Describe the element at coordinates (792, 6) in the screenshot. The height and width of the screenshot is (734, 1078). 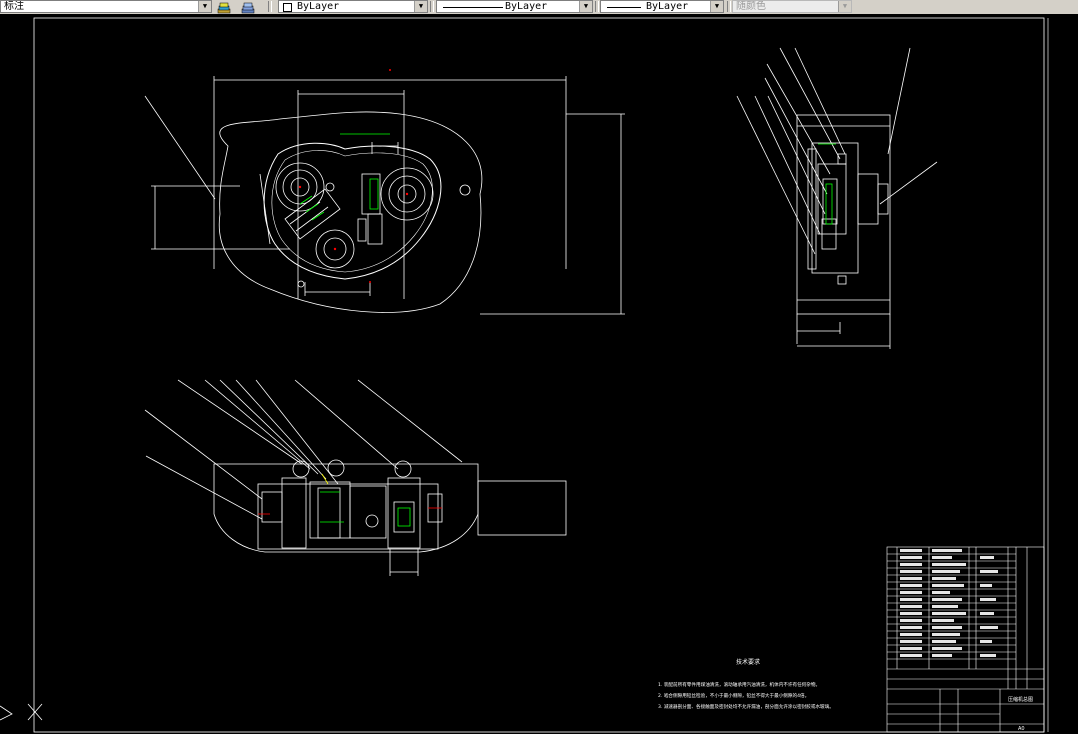
I see `plotstyle-control-dropdown: 随颜色 ▼` at that location.